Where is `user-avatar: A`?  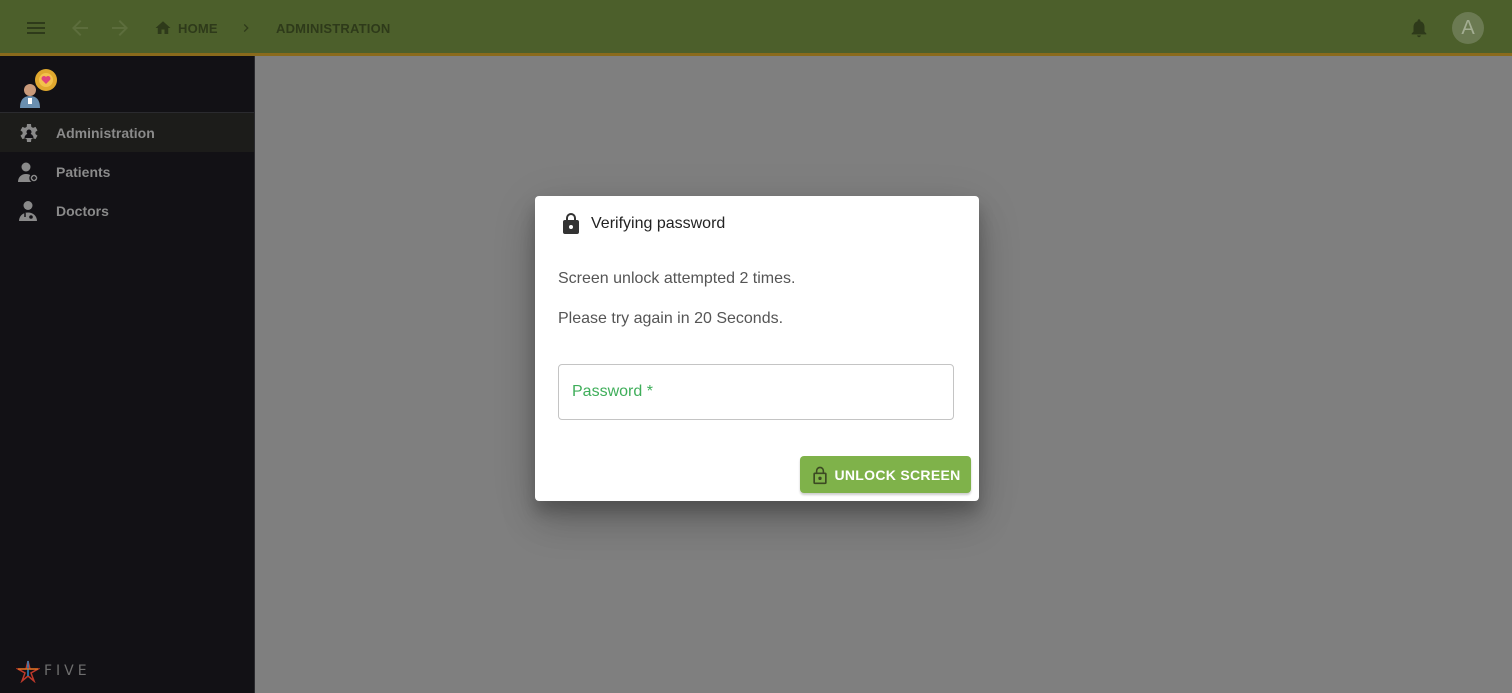 user-avatar: A is located at coordinates (1468, 28).